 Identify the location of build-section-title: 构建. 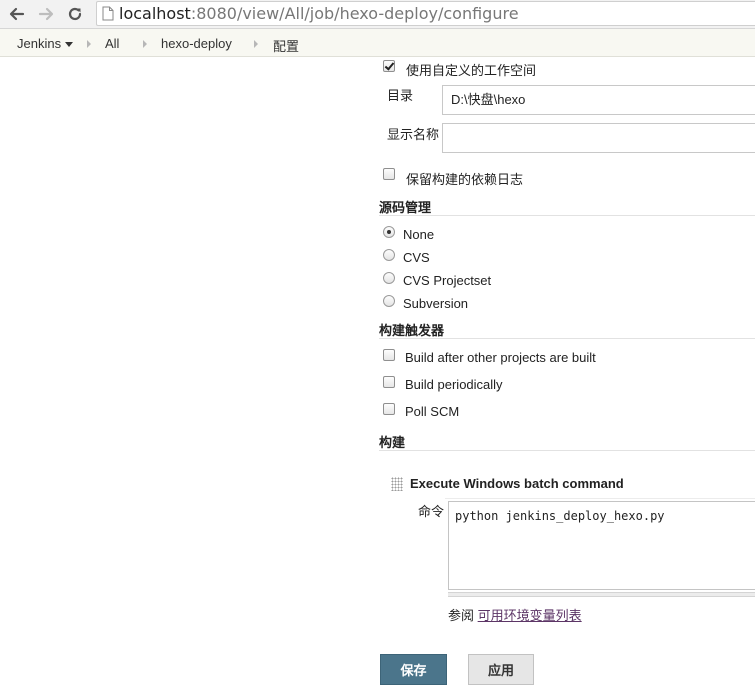
(392, 442).